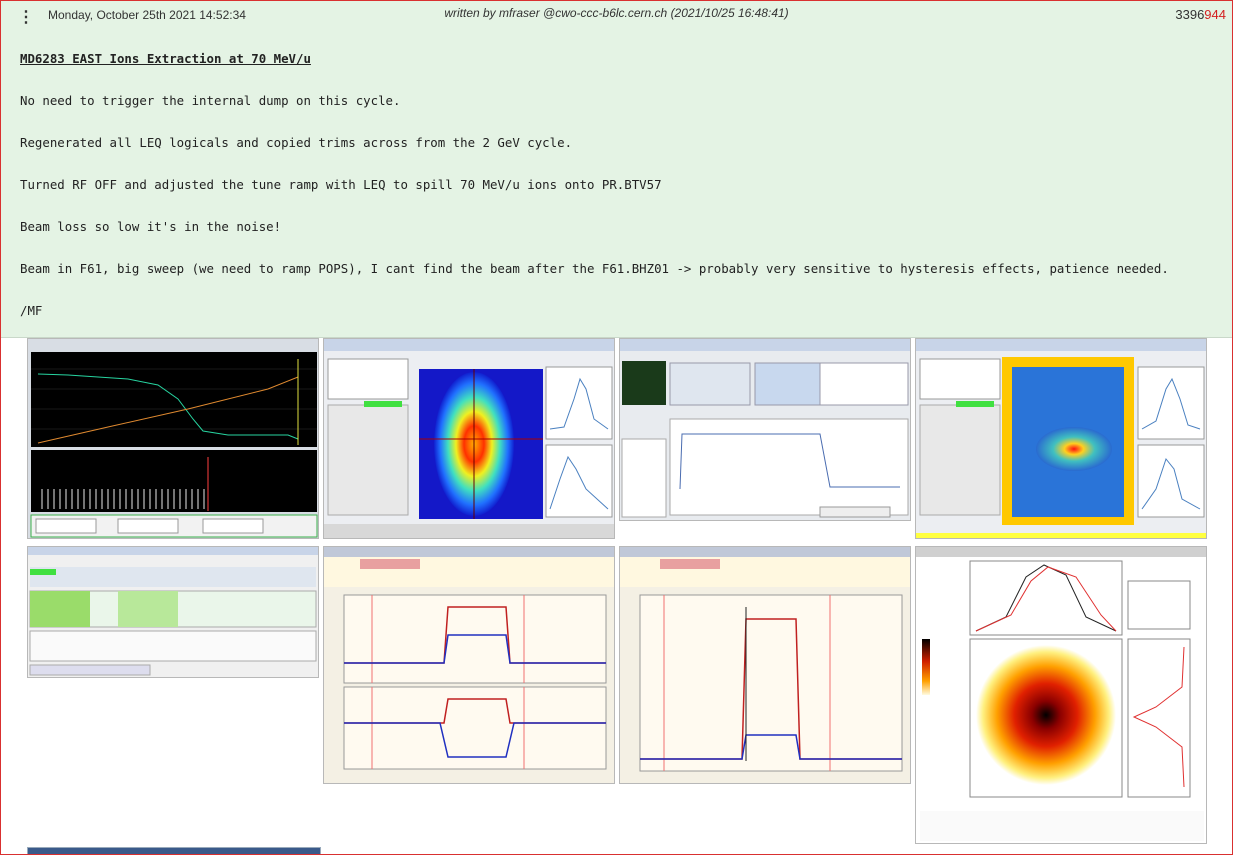 The width and height of the screenshot is (1233, 855). I want to click on attachment-thumbnail-btv57-profile, so click(1061, 438).